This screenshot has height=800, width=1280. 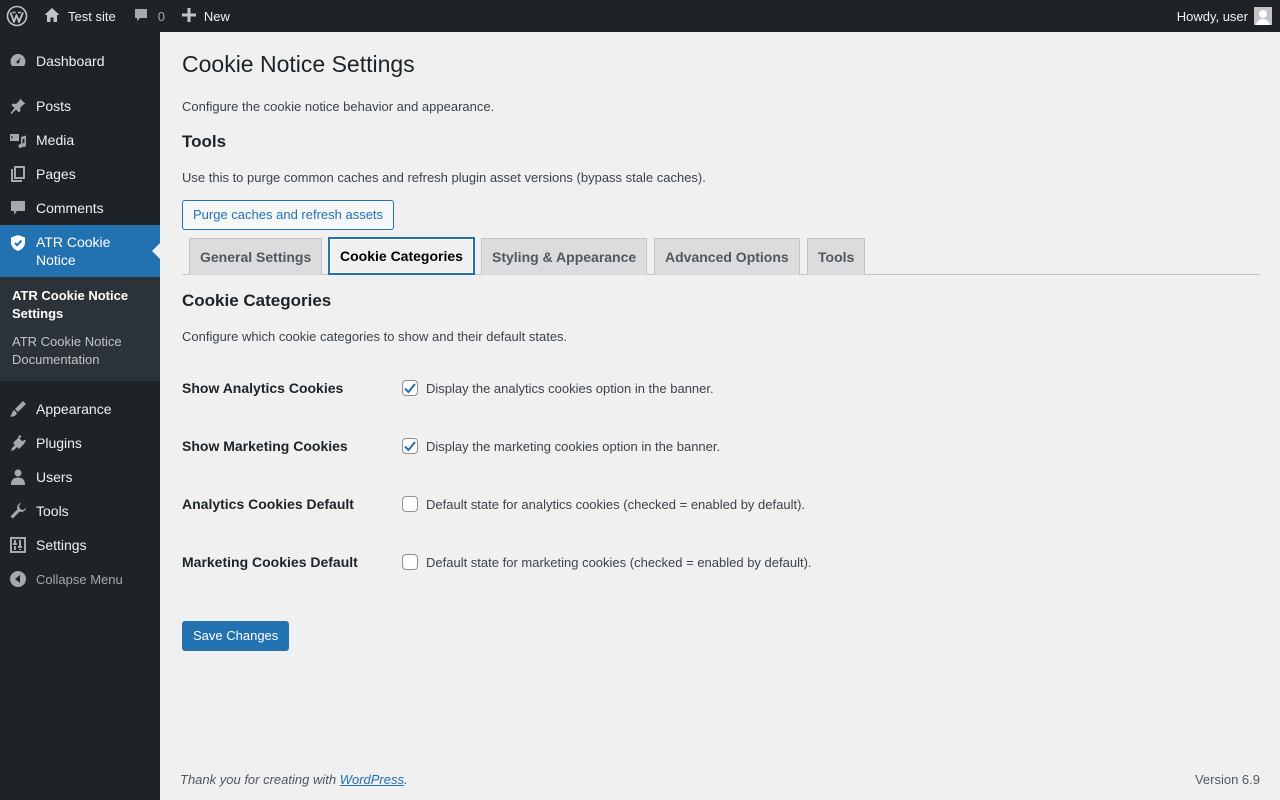 I want to click on sidebar-item-appearance: Appearance, so click(x=80, y=409).